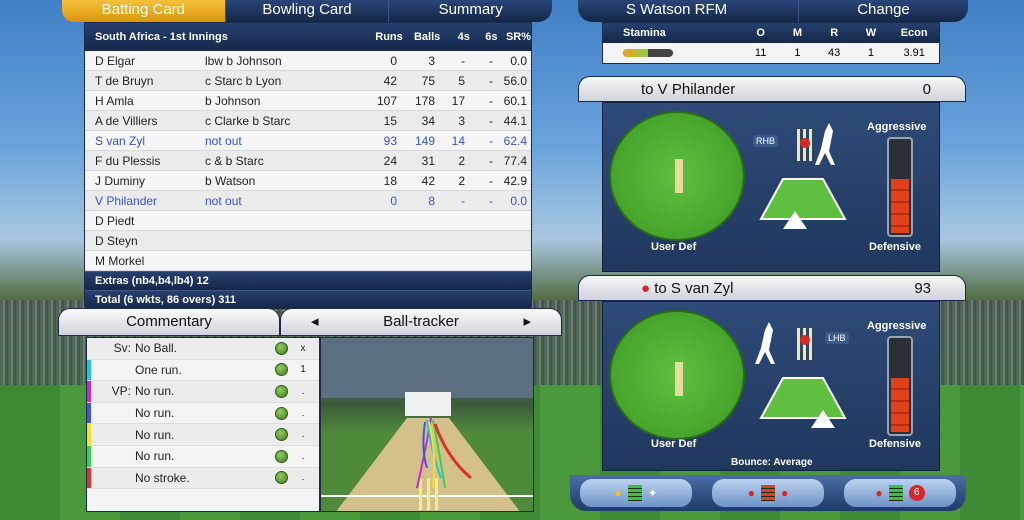 Image resolution: width=1024 pixels, height=520 pixels. Describe the element at coordinates (393, 60) in the screenshot. I see `runs: 0` at that location.